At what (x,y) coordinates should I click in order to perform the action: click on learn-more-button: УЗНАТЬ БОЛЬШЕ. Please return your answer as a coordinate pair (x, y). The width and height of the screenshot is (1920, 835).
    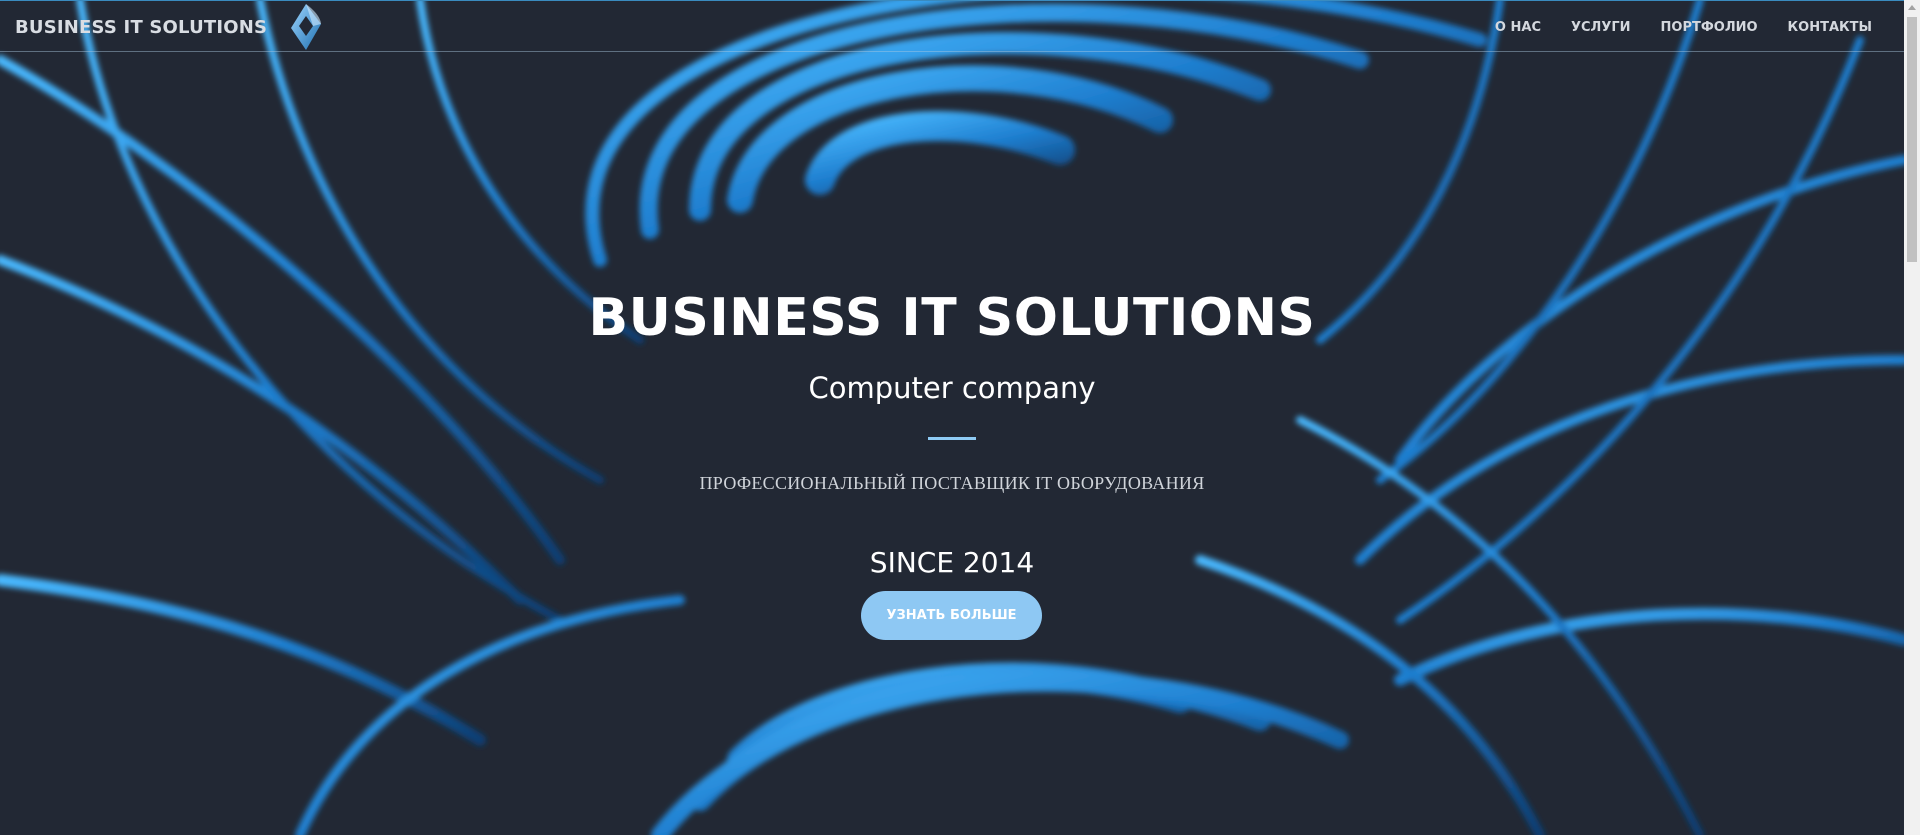
    Looking at the image, I should click on (951, 615).